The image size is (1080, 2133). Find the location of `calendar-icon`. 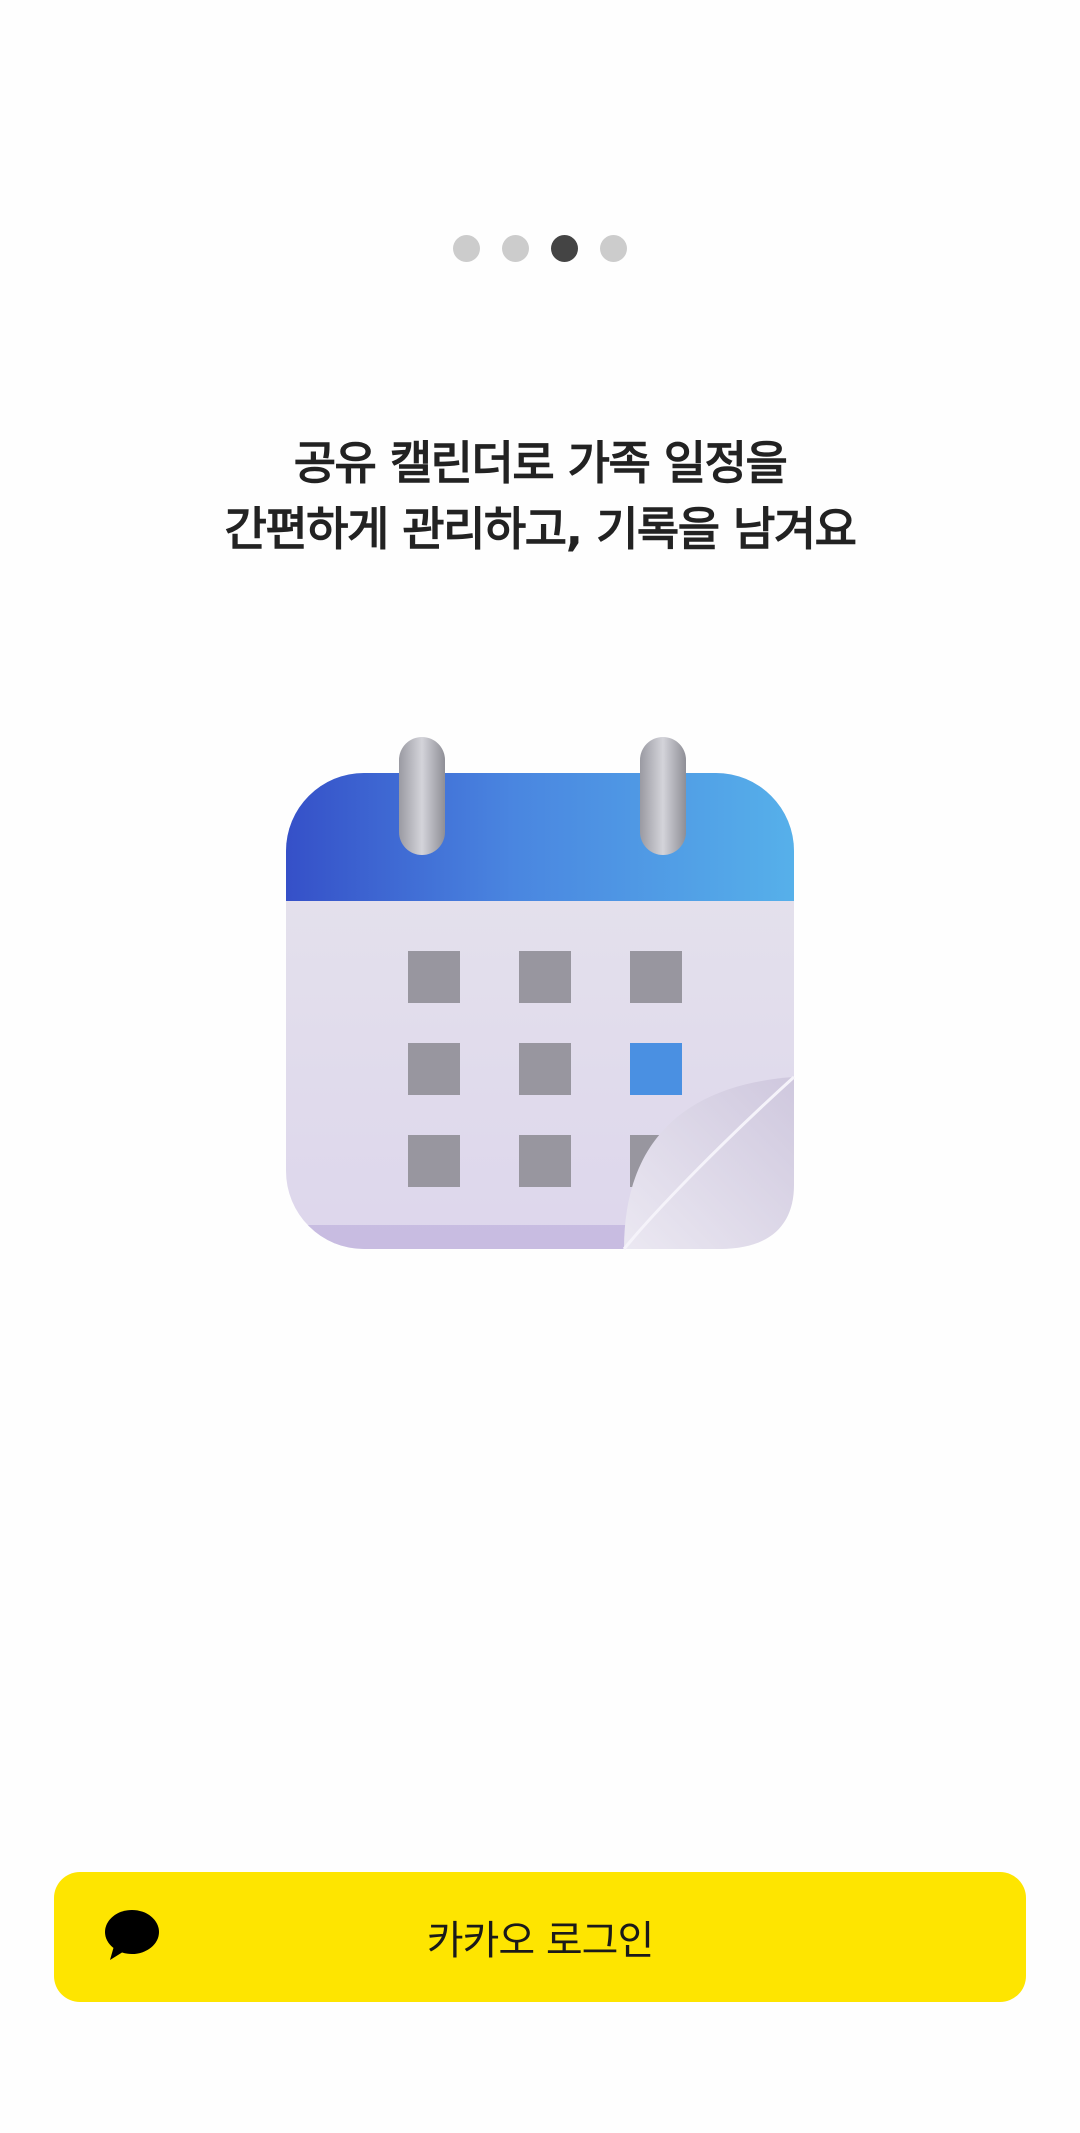

calendar-icon is located at coordinates (540, 990).